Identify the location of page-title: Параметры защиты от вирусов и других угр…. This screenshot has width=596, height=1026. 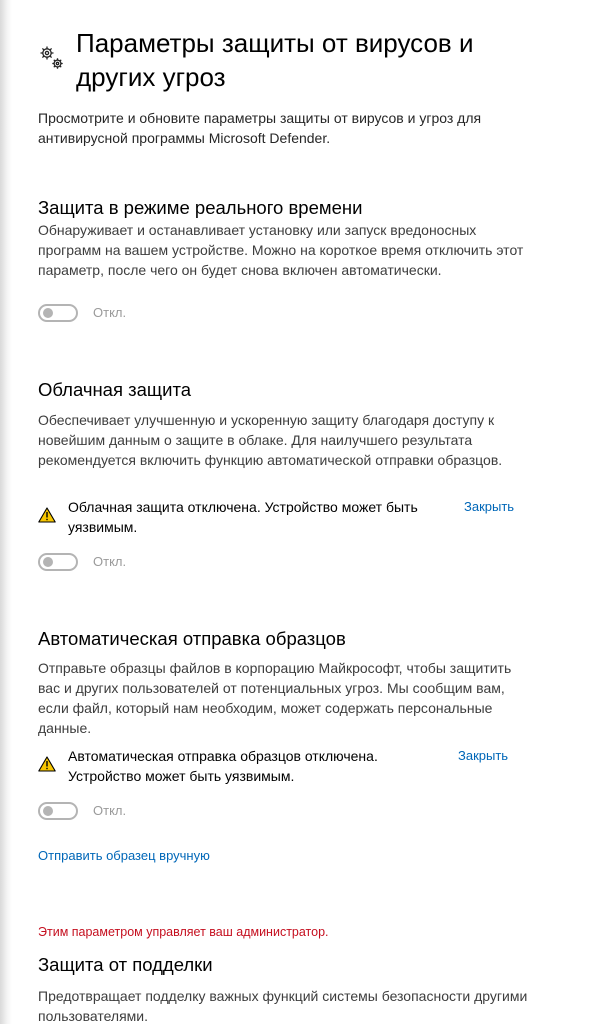
(275, 60).